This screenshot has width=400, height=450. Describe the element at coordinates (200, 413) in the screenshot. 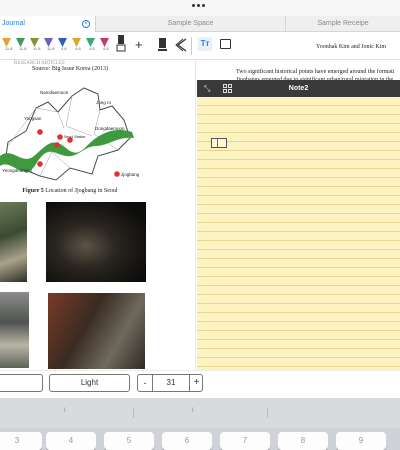

I see `keyboard-suggestion-bar: I I` at that location.